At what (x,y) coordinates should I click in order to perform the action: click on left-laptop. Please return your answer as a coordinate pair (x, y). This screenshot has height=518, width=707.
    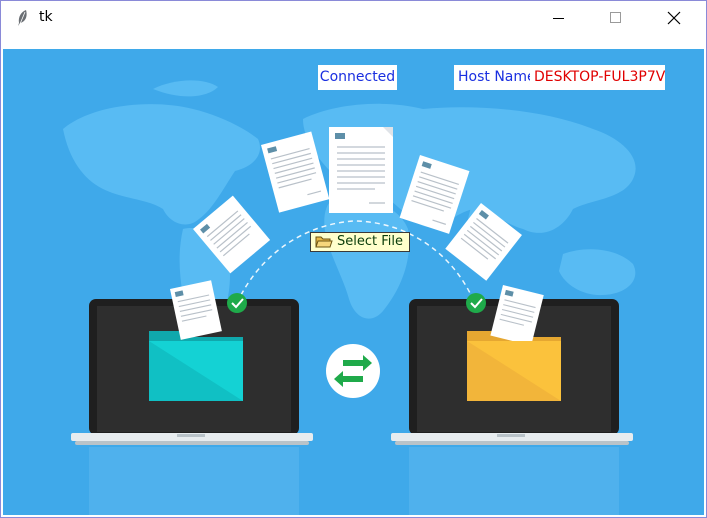
    Looking at the image, I should click on (192, 362).